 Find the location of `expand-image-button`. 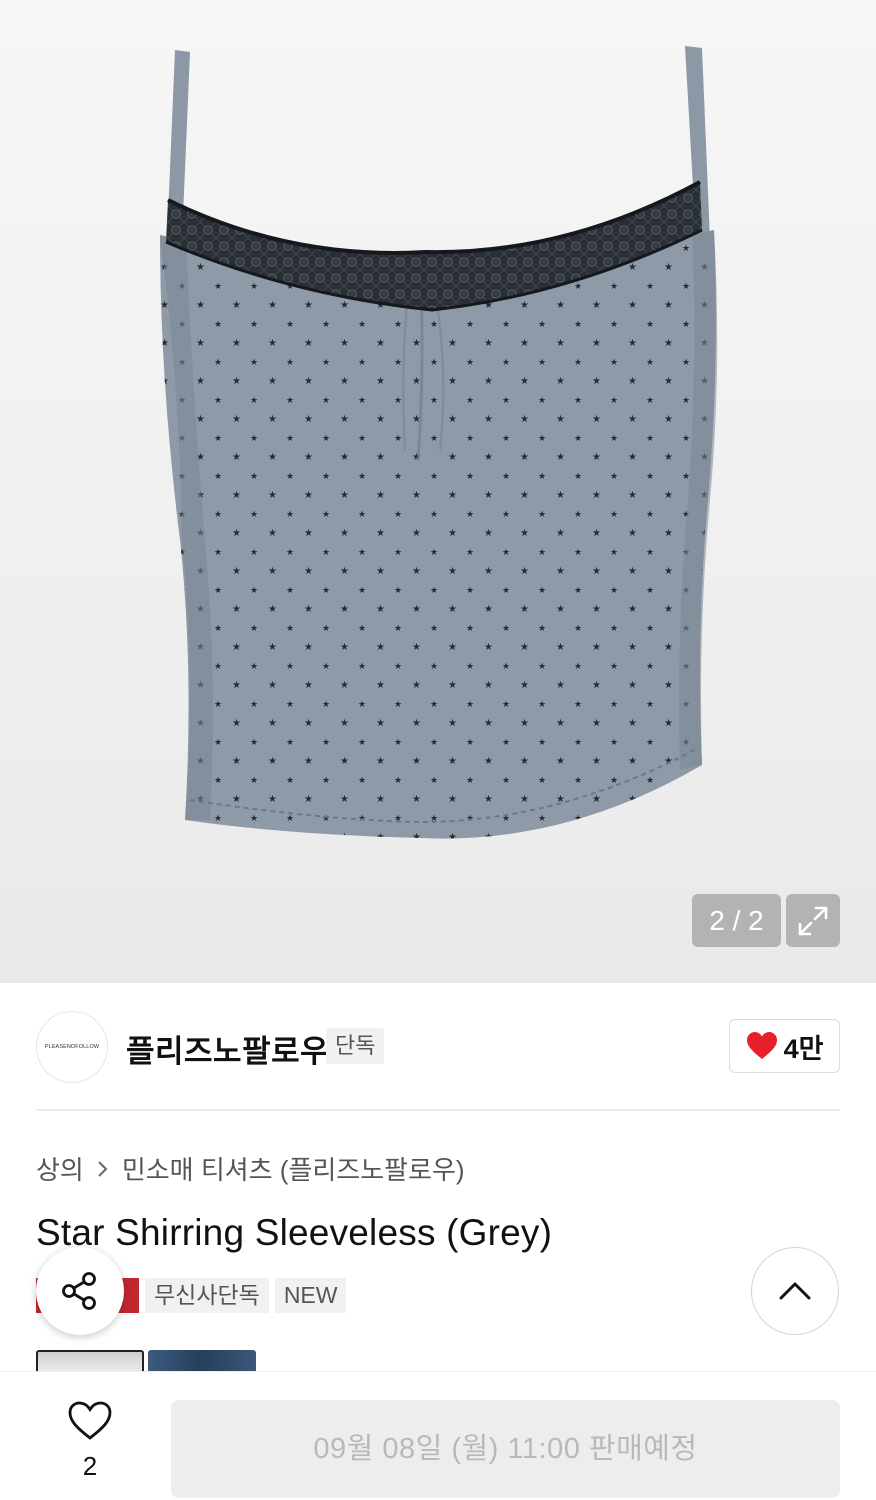

expand-image-button is located at coordinates (813, 920).